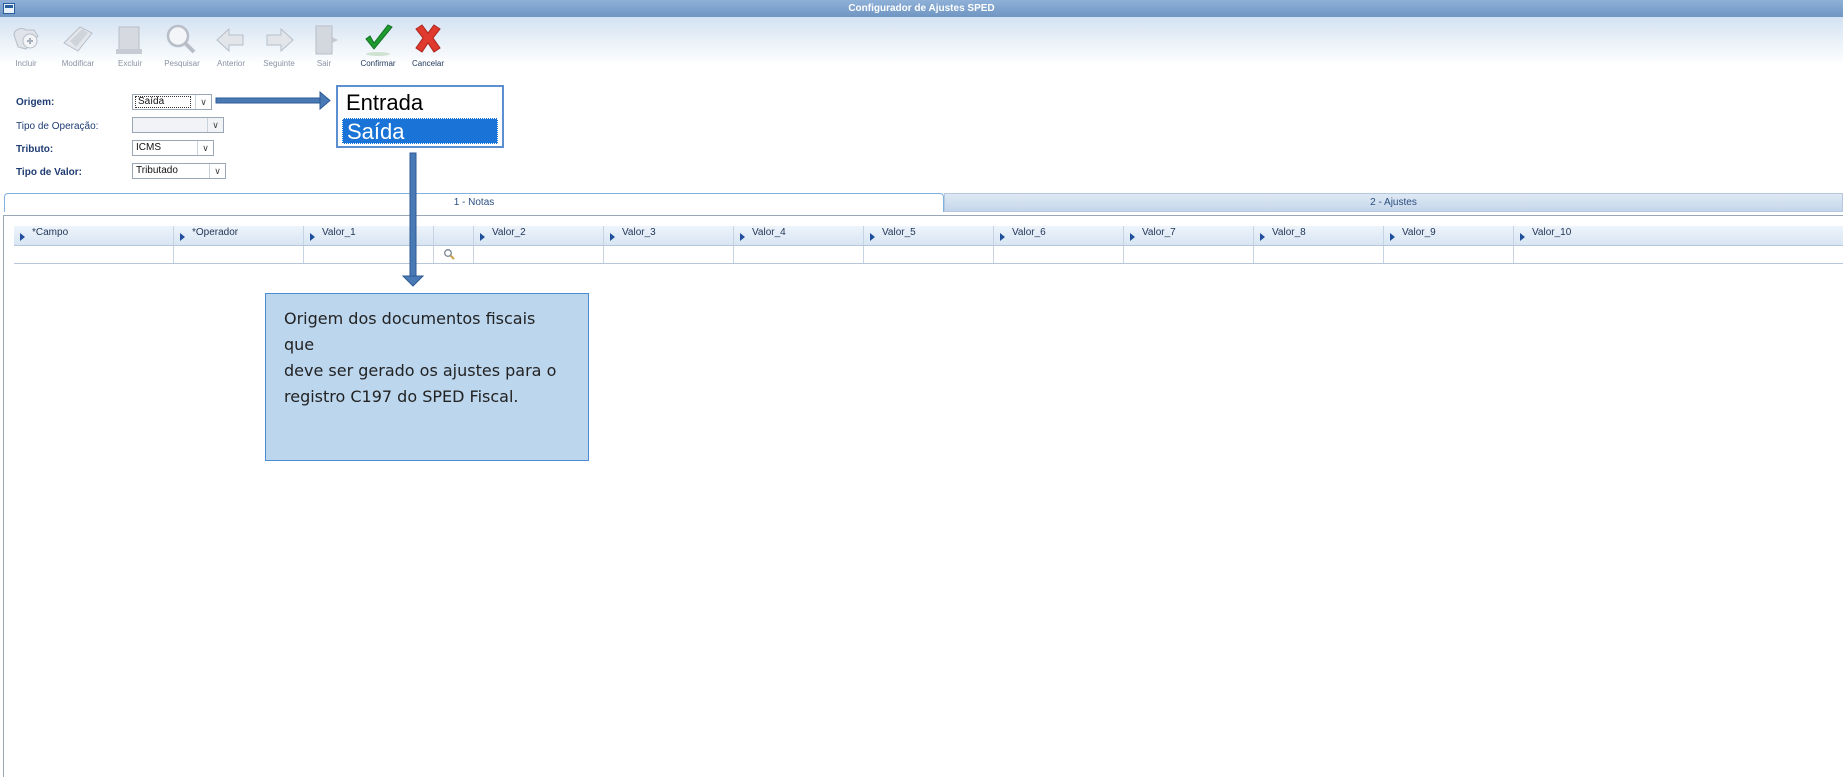 The height and width of the screenshot is (777, 1843). What do you see at coordinates (401, 396) in the screenshot?
I see `callout-line: registro C197 do SPED Fiscal.` at bounding box center [401, 396].